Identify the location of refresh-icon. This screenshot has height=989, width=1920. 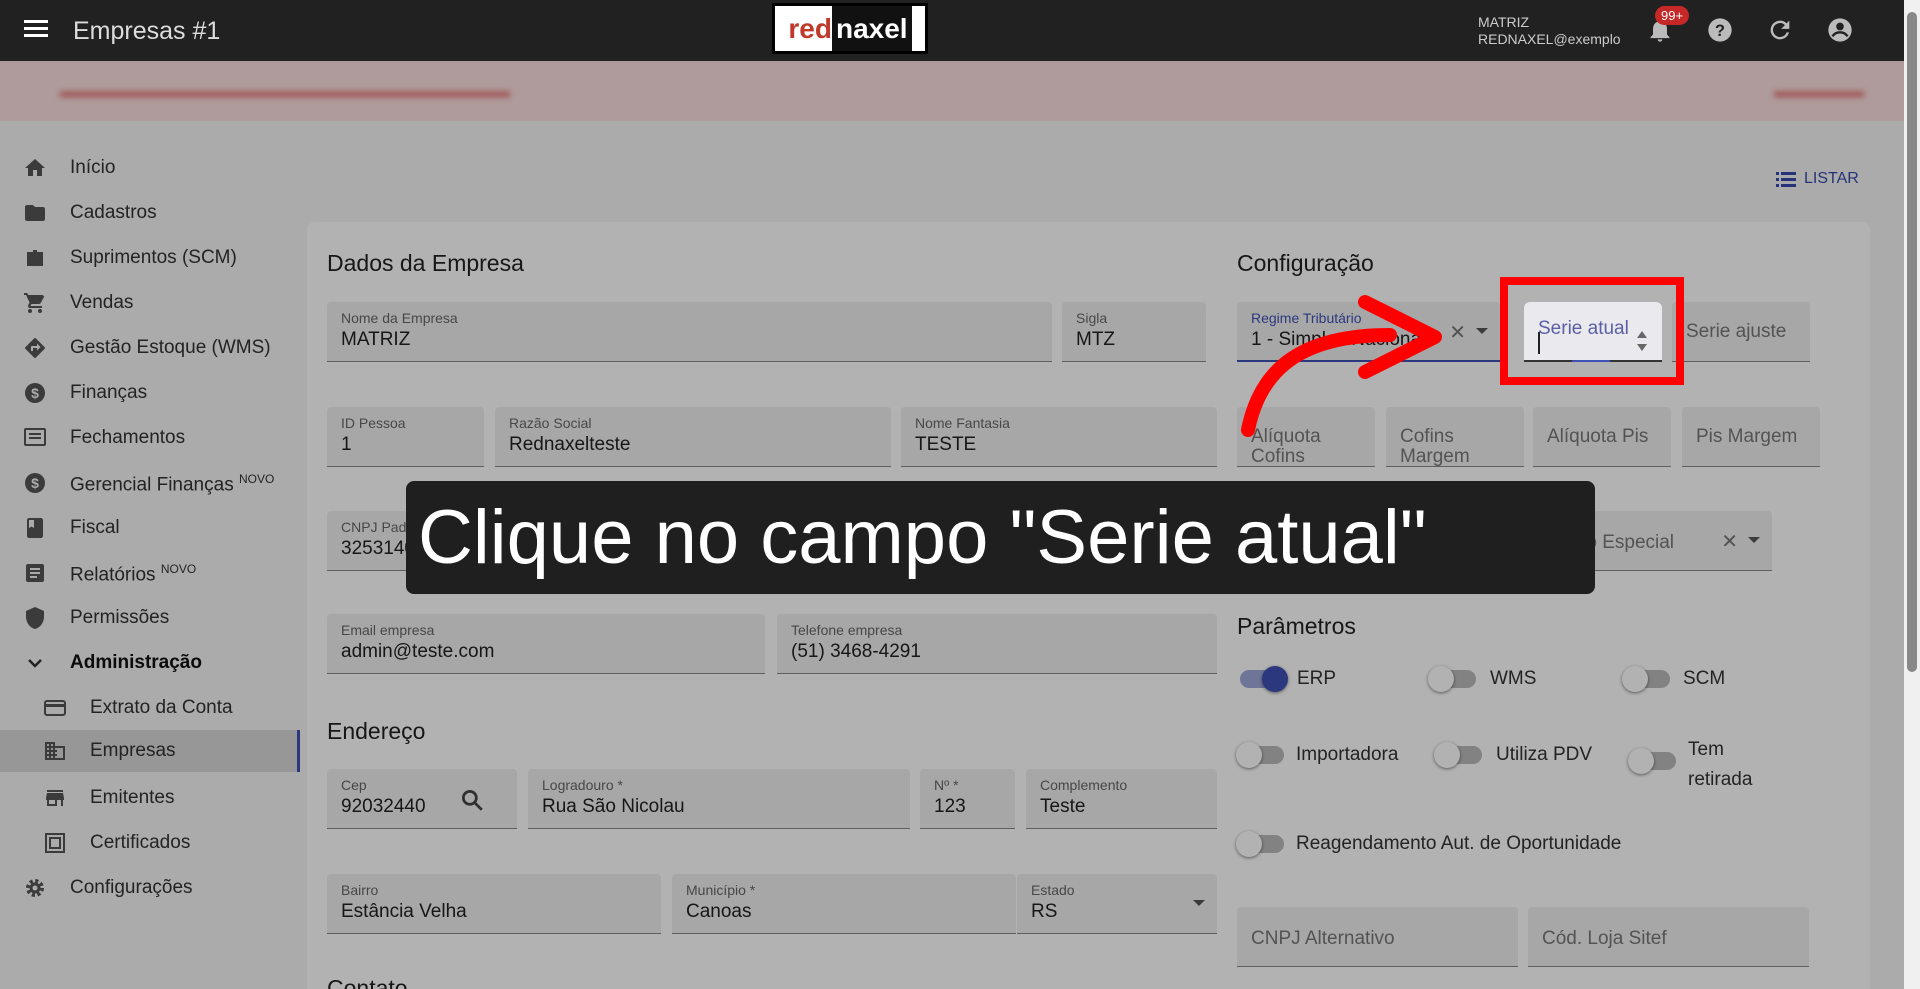
(1780, 30).